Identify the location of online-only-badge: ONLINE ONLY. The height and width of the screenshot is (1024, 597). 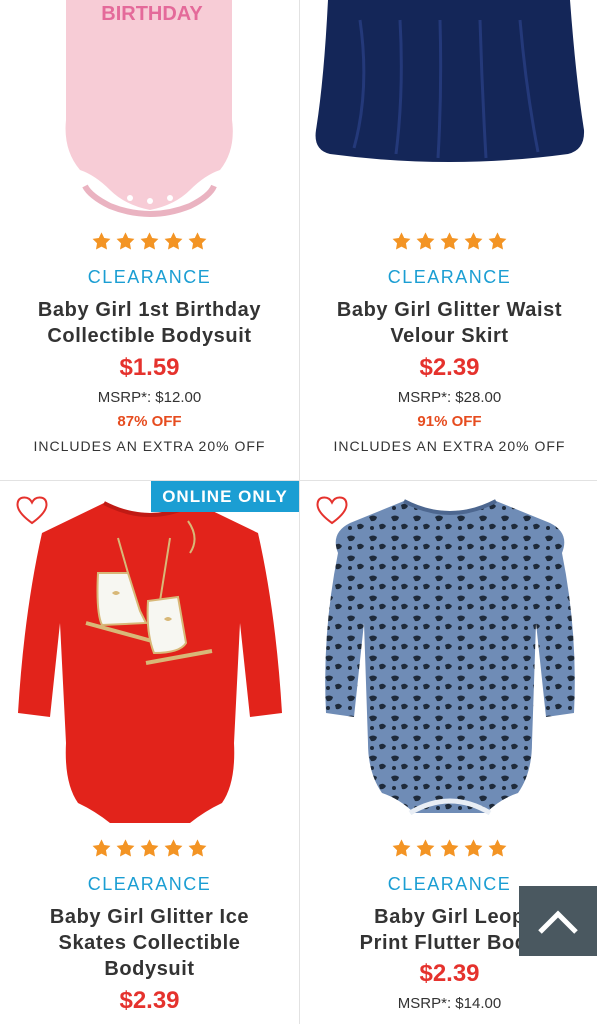
(225, 496).